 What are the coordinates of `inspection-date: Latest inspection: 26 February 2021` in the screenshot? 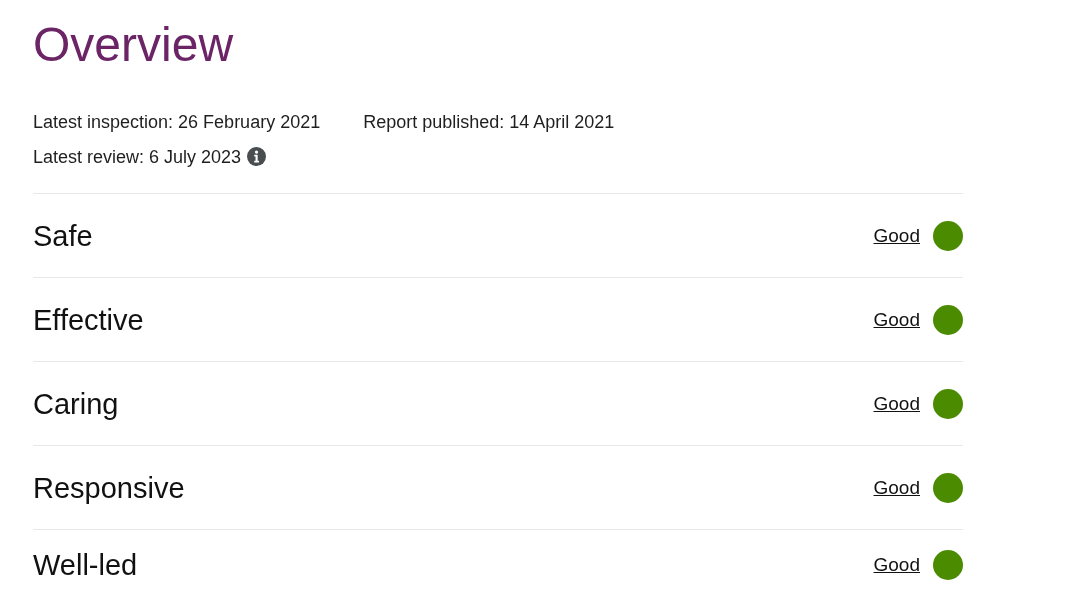 It's located at (177, 122).